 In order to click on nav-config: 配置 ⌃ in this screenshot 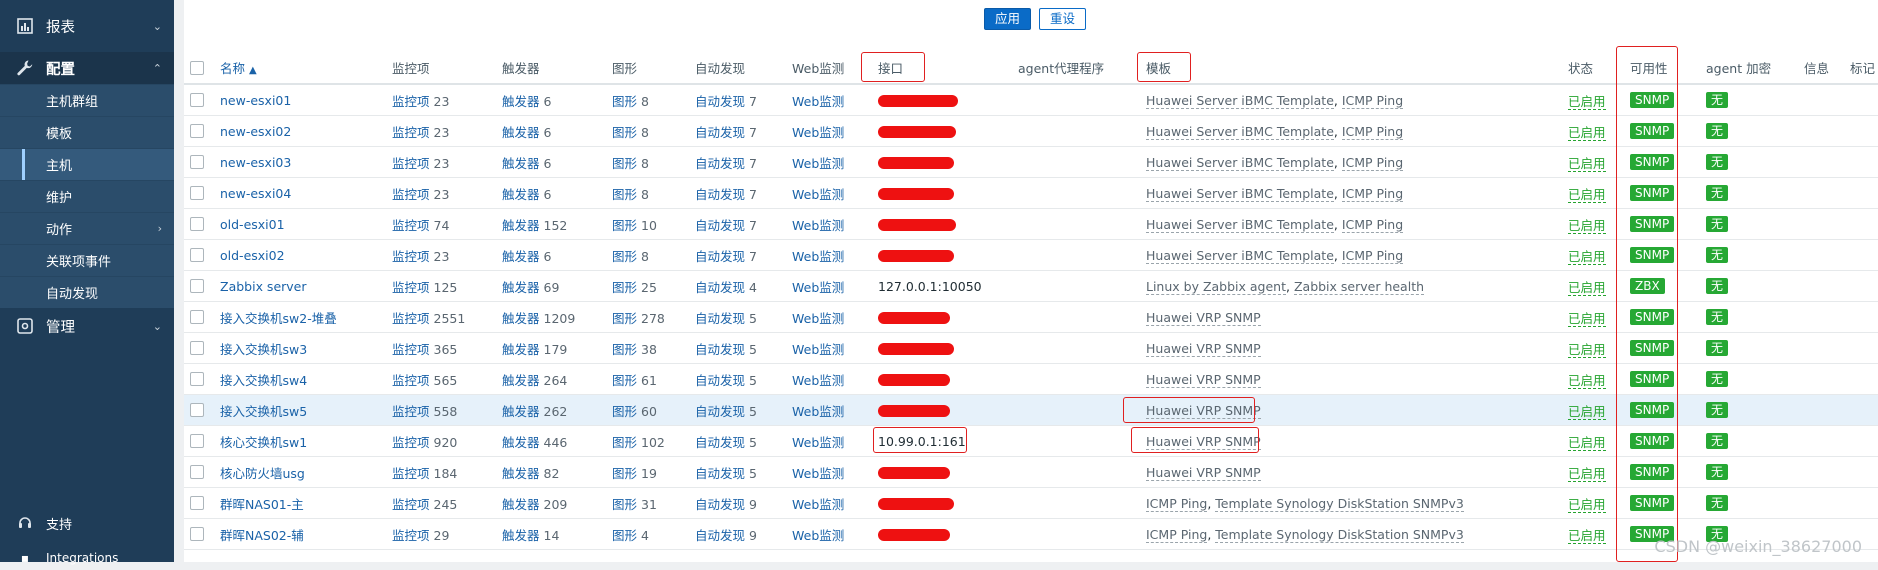, I will do `click(87, 68)`.